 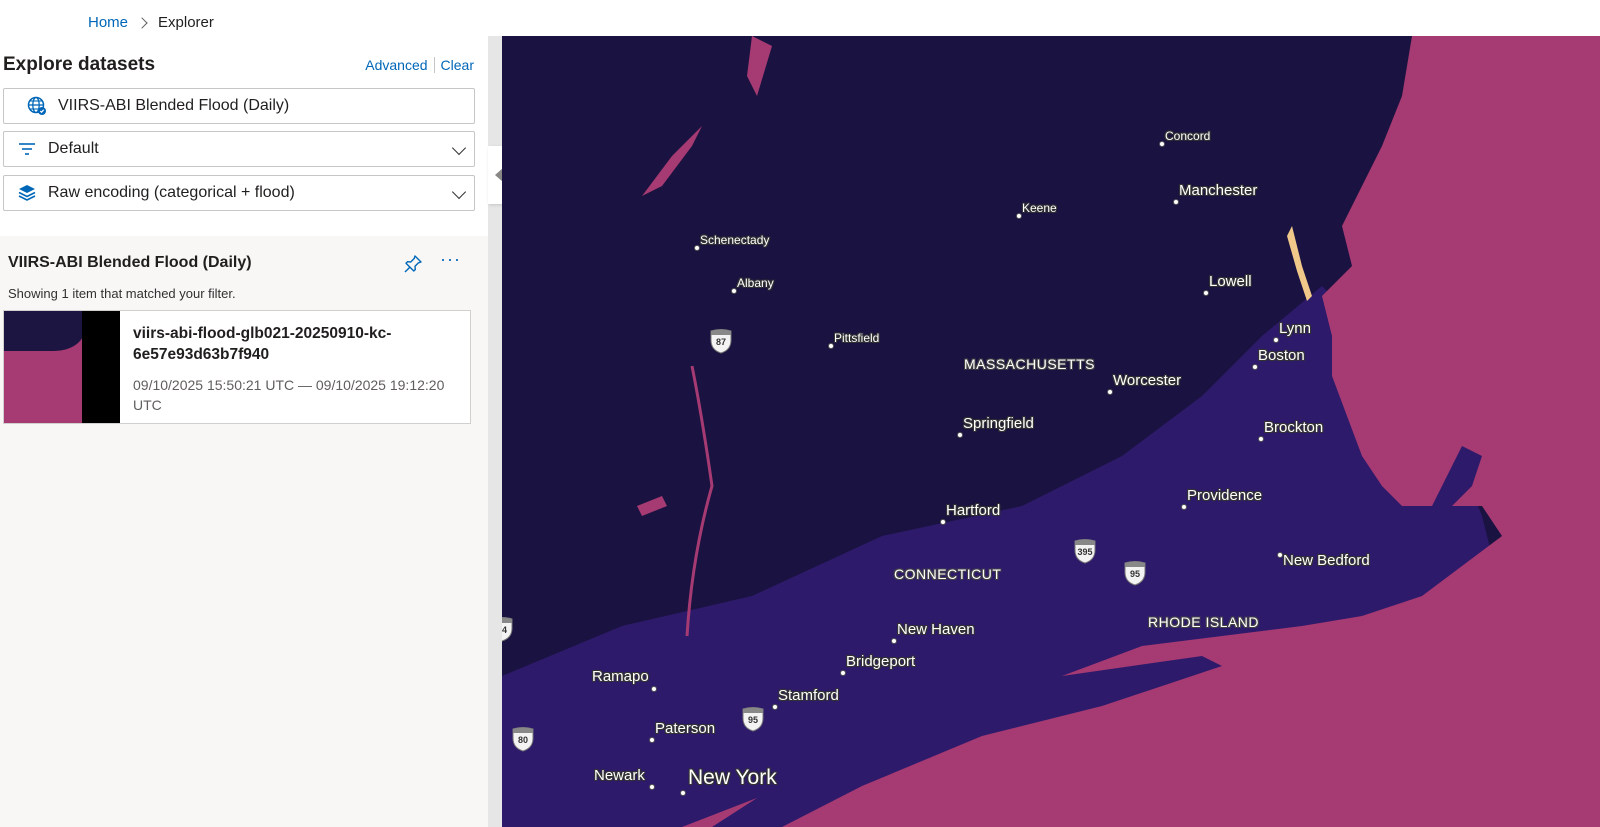 I want to click on interstate-number: 87, so click(x=720, y=342).